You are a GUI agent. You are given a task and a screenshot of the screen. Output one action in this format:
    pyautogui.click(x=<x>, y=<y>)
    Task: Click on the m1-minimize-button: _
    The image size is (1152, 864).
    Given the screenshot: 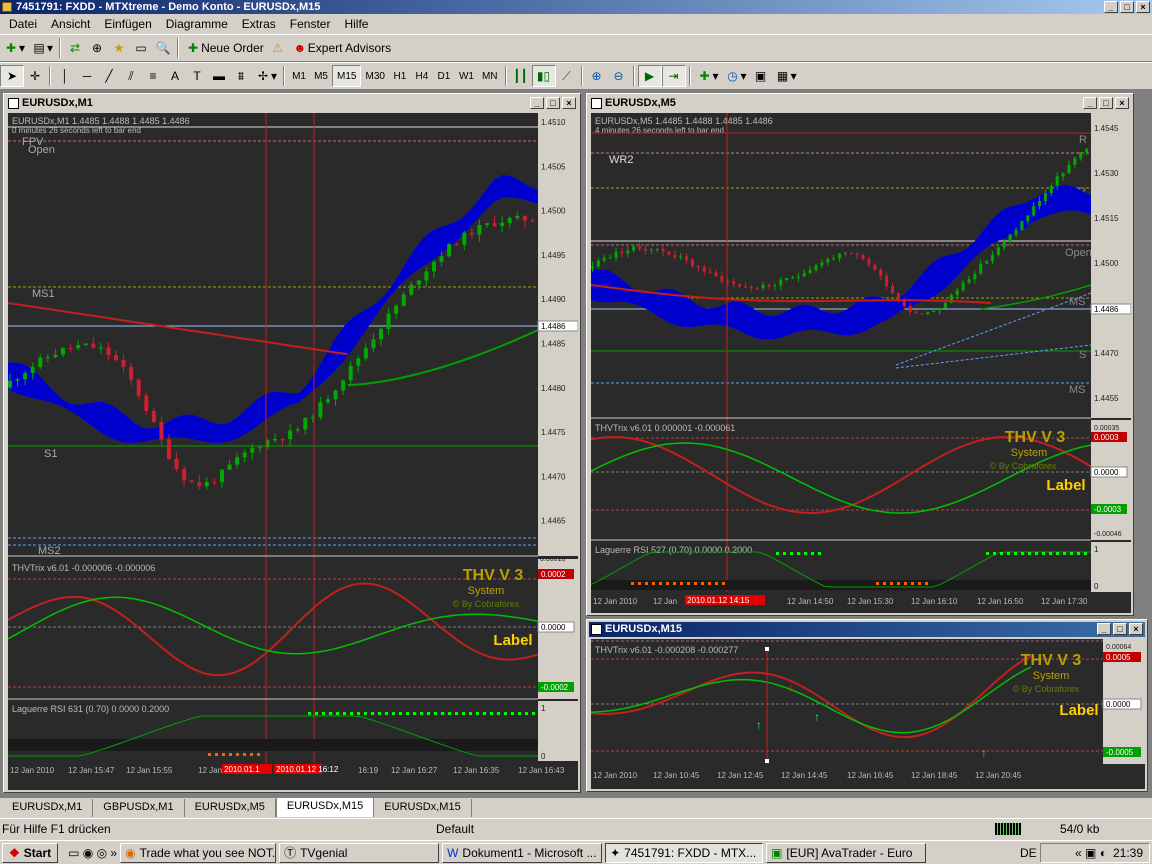 What is the action you would take?
    pyautogui.click(x=537, y=103)
    